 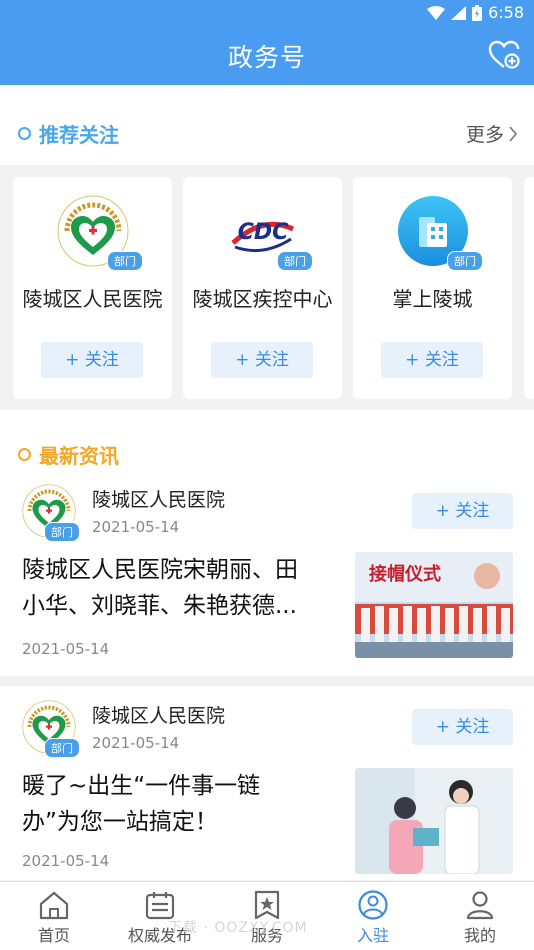 I want to click on bookmark-star-icon, so click(x=267, y=905).